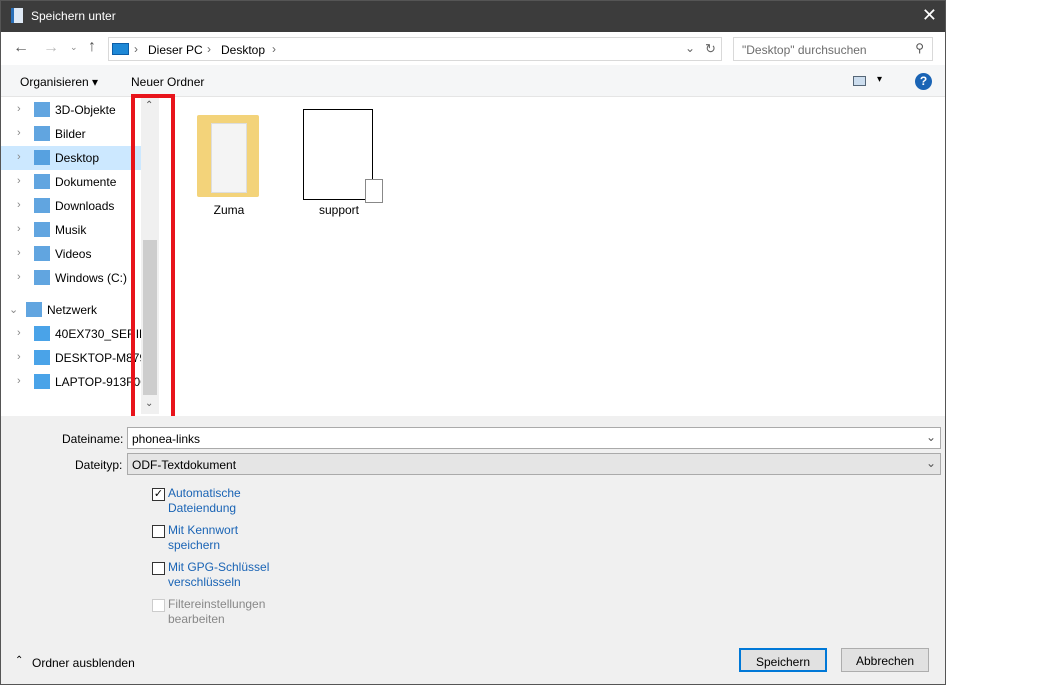 The image size is (1043, 685). I want to click on nav-label: Bilder, so click(70, 134).